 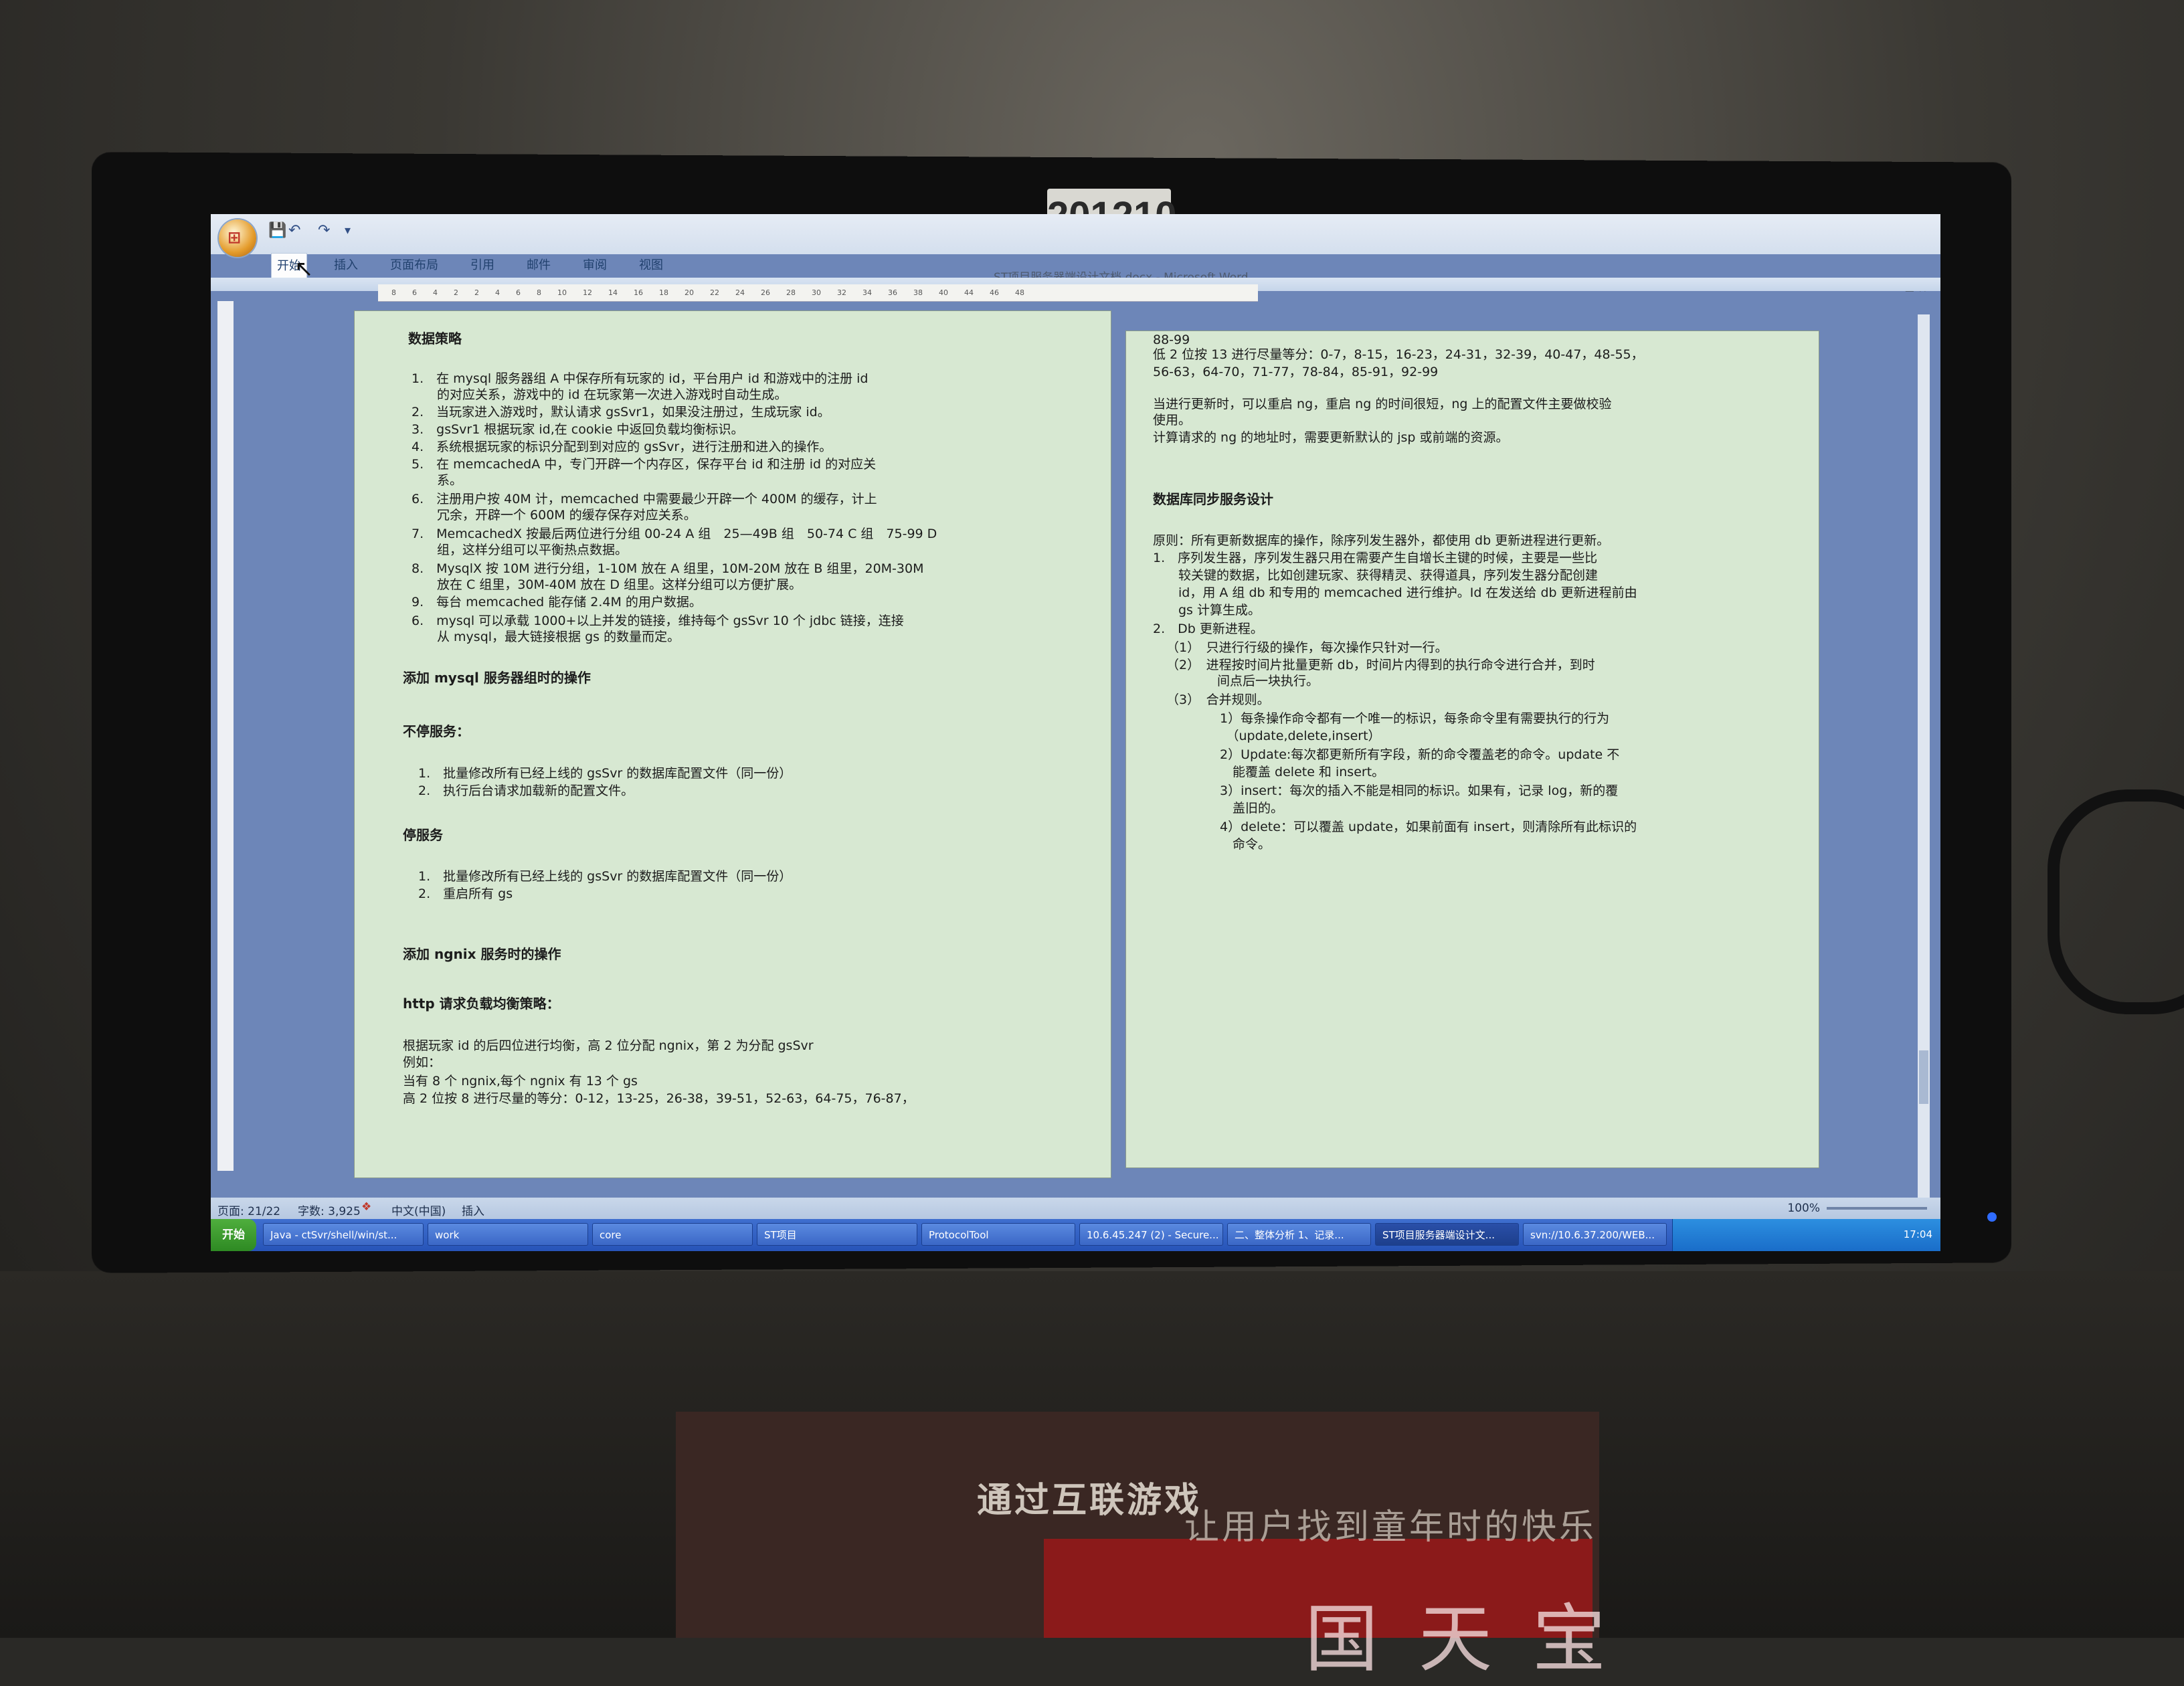 What do you see at coordinates (508, 1234) in the screenshot?
I see `taskbar-item: work` at bounding box center [508, 1234].